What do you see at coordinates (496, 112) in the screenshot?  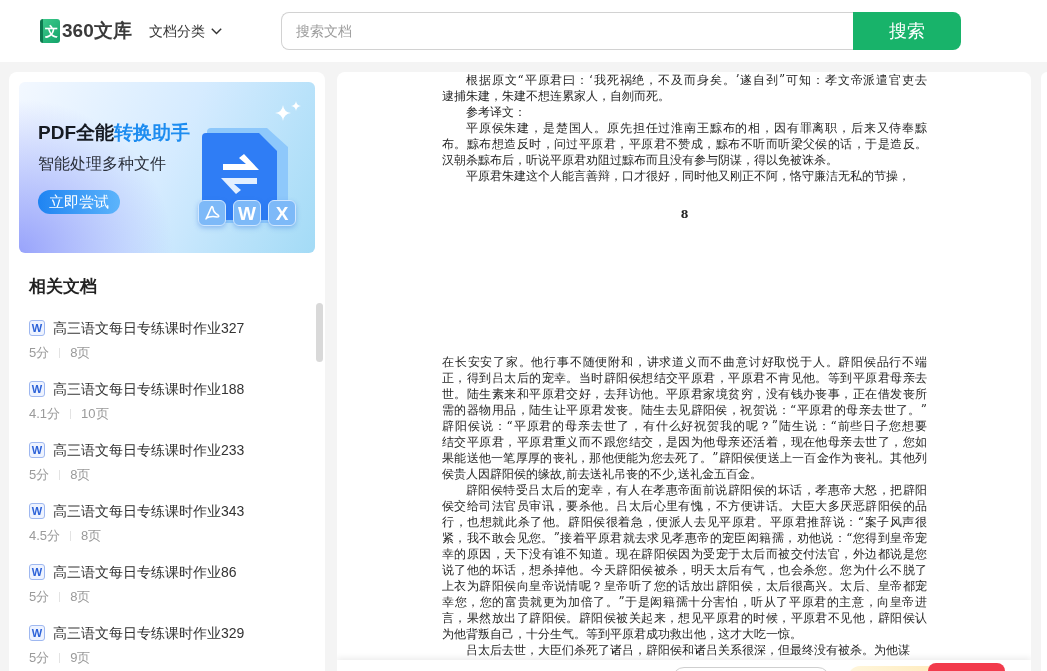 I see `document-paragraph: 参考译文：` at bounding box center [496, 112].